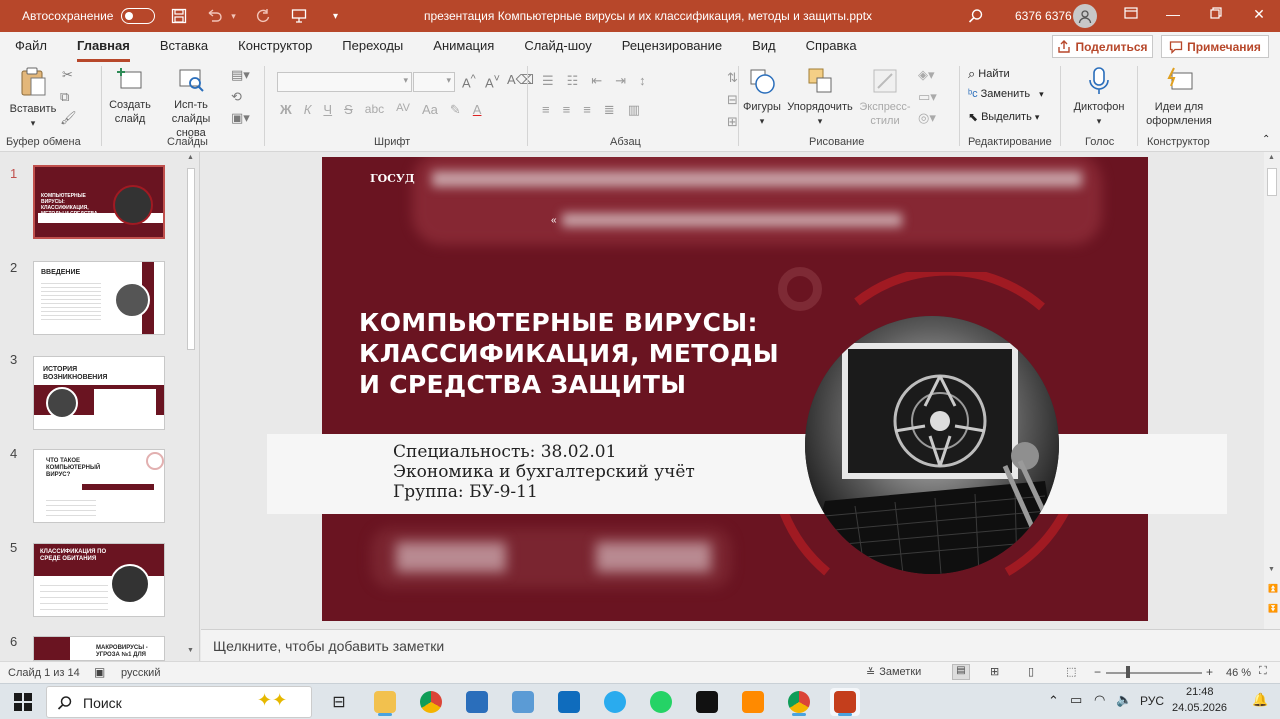 This screenshot has width=1280, height=719. Describe the element at coordinates (732, 100) in the screenshot. I see `align-text-icon: ⊟` at that location.